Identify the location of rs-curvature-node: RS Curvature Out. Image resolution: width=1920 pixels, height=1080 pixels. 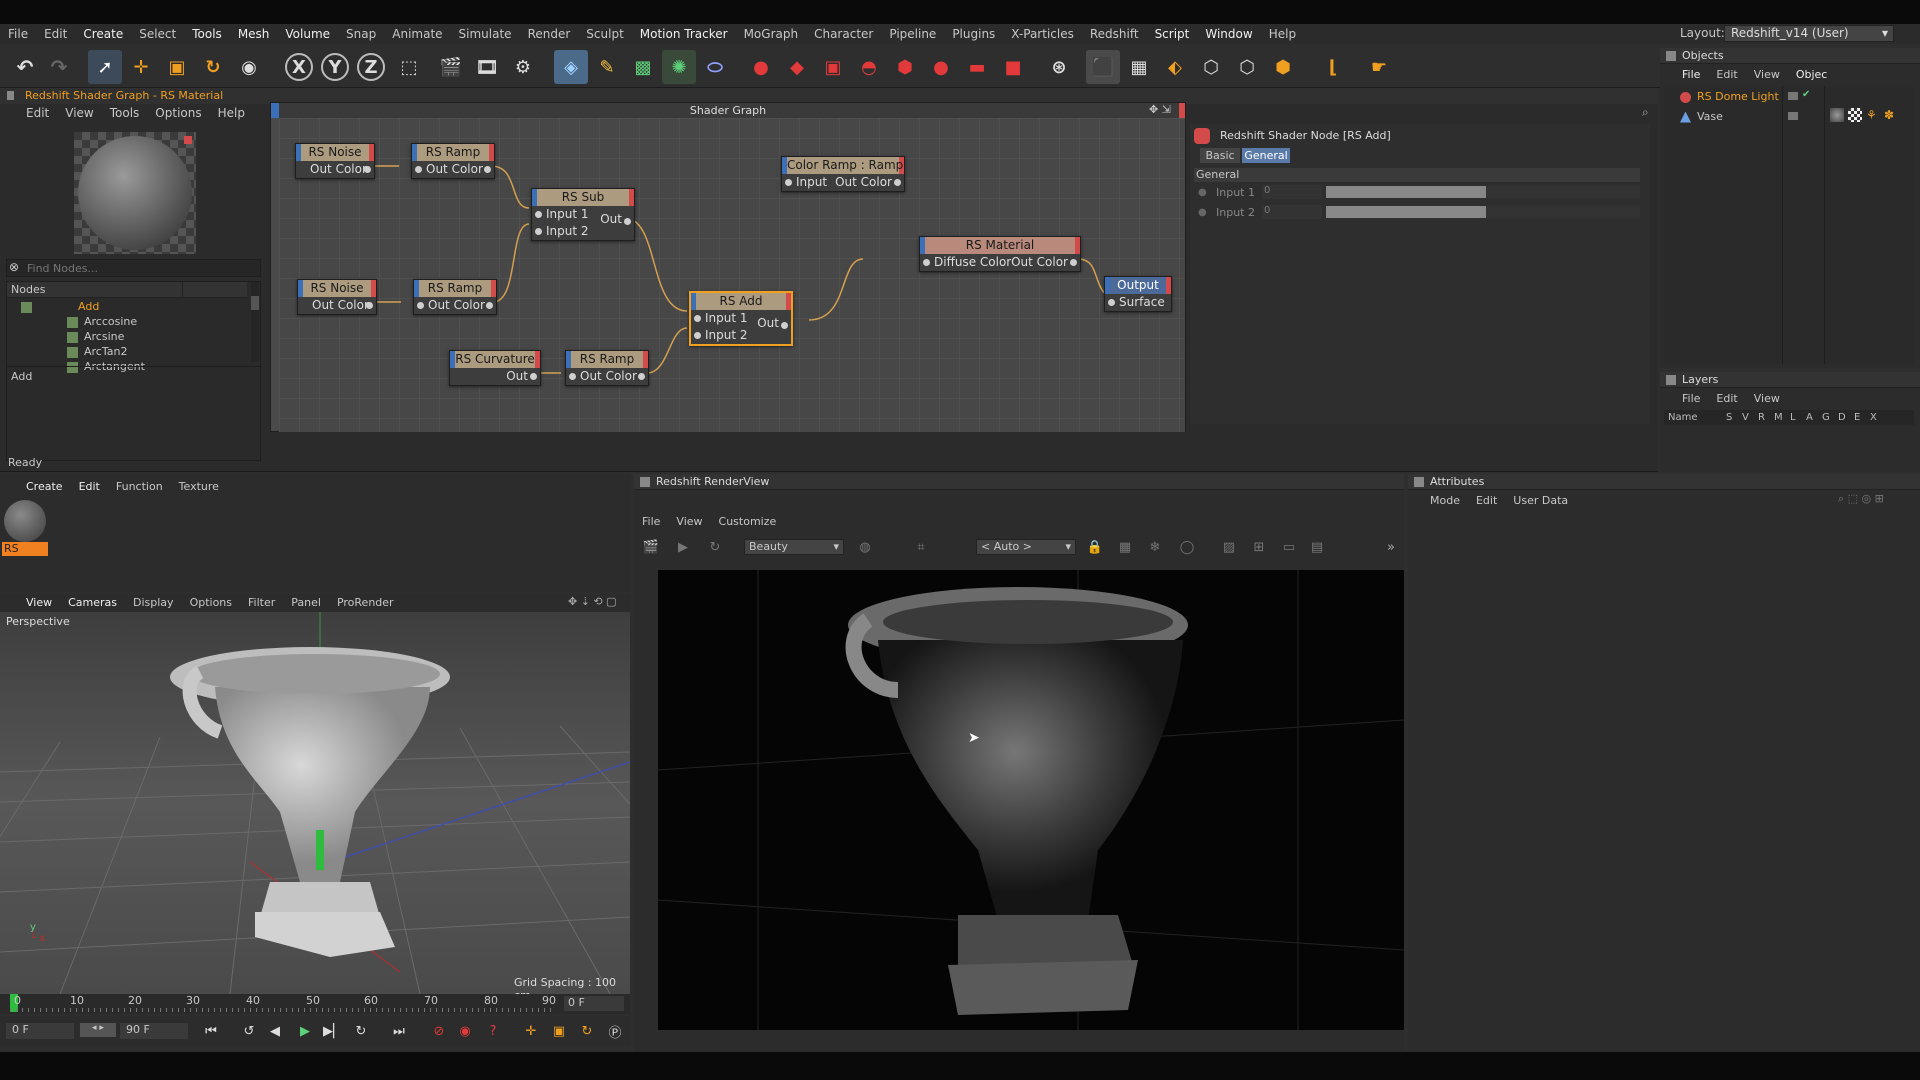
(495, 368).